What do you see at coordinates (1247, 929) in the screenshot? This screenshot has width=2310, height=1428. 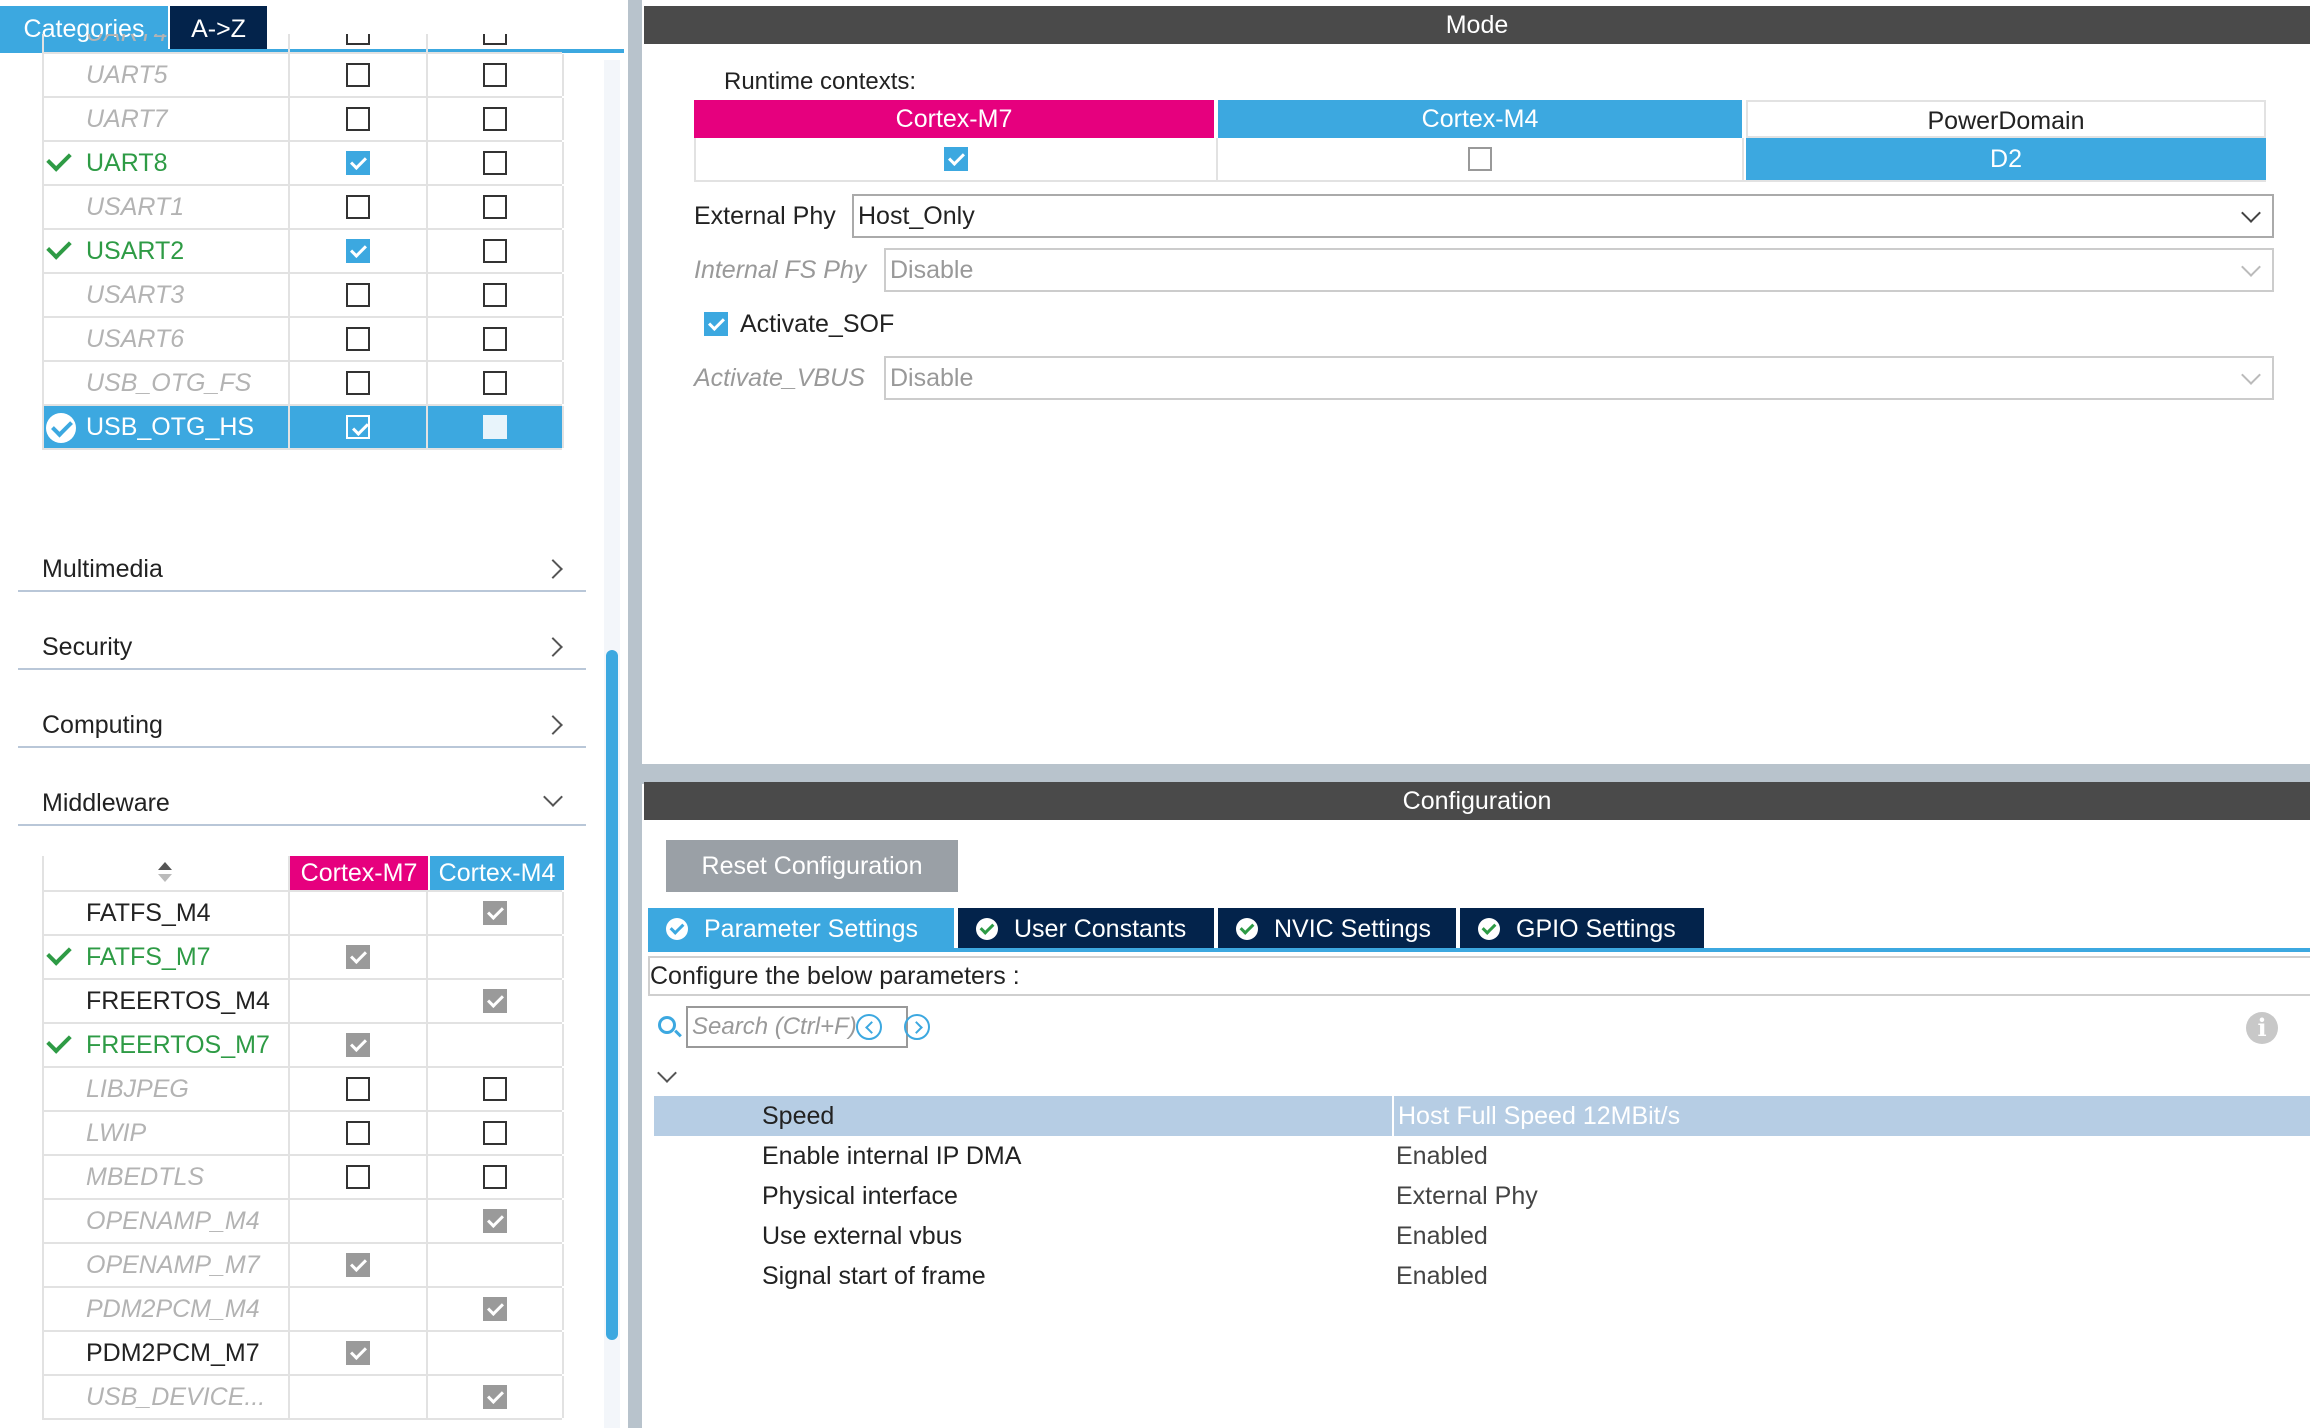 I see `check-circle-icon` at bounding box center [1247, 929].